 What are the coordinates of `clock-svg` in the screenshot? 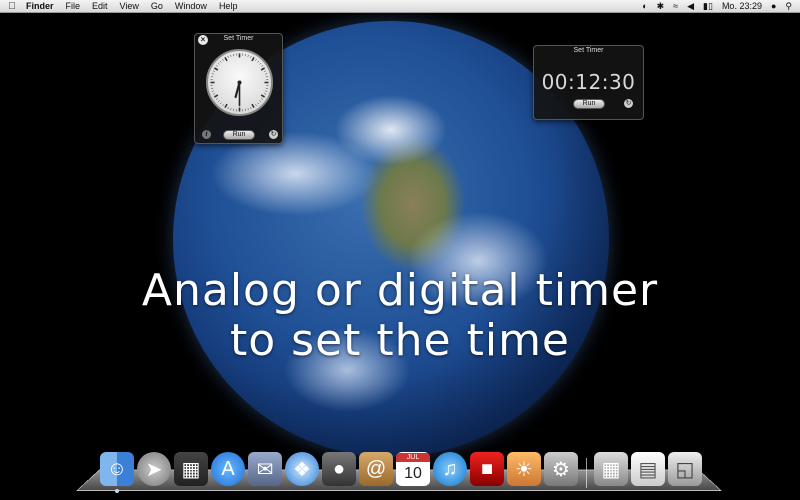 It's located at (239, 82).